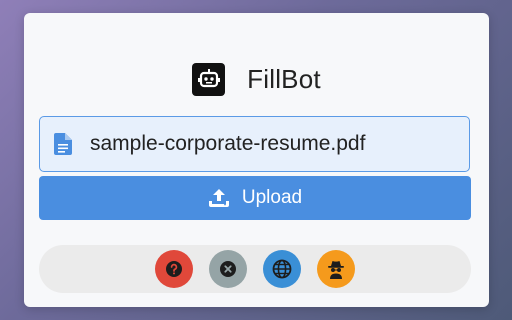  I want to click on selected-file-field: sample-corporate-resume.pdf, so click(254, 144).